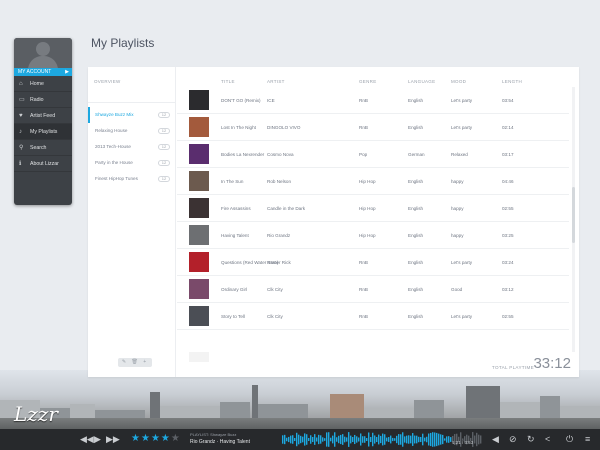 This screenshot has height=450, width=600. I want to click on repeat-icon: ↻, so click(531, 439).